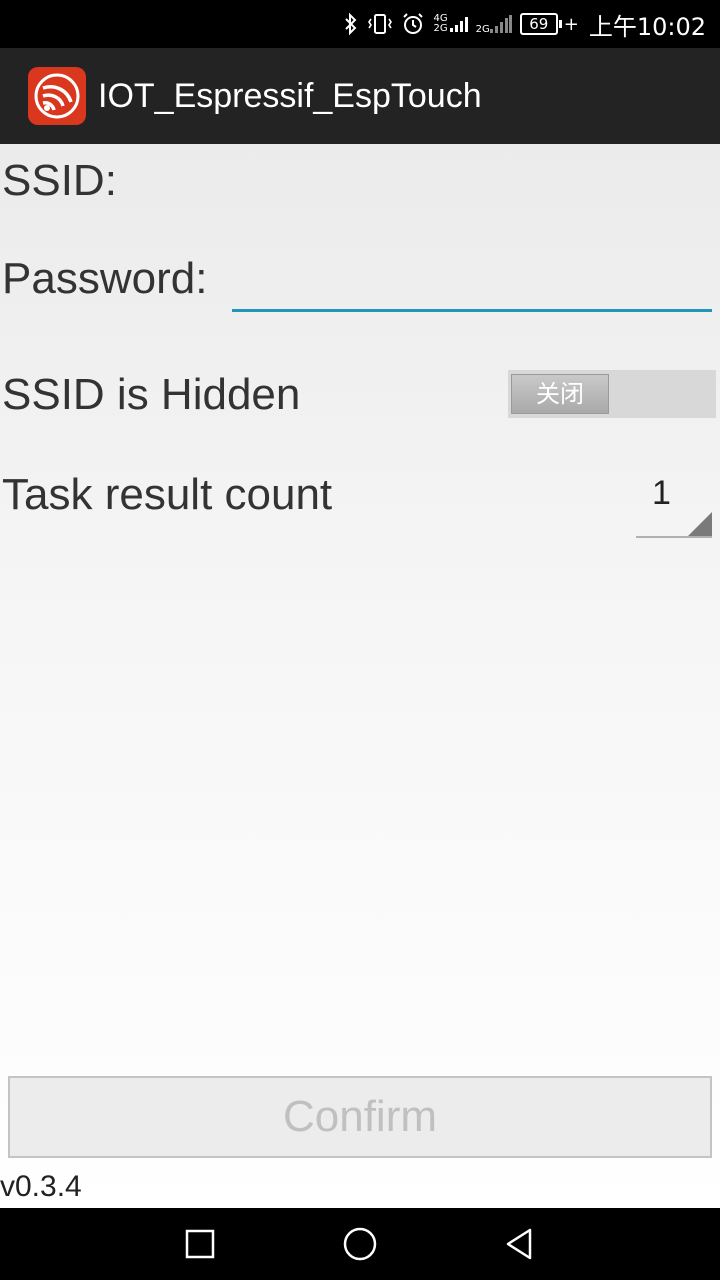  Describe the element at coordinates (661, 493) in the screenshot. I see `spinner-value: 1` at that location.